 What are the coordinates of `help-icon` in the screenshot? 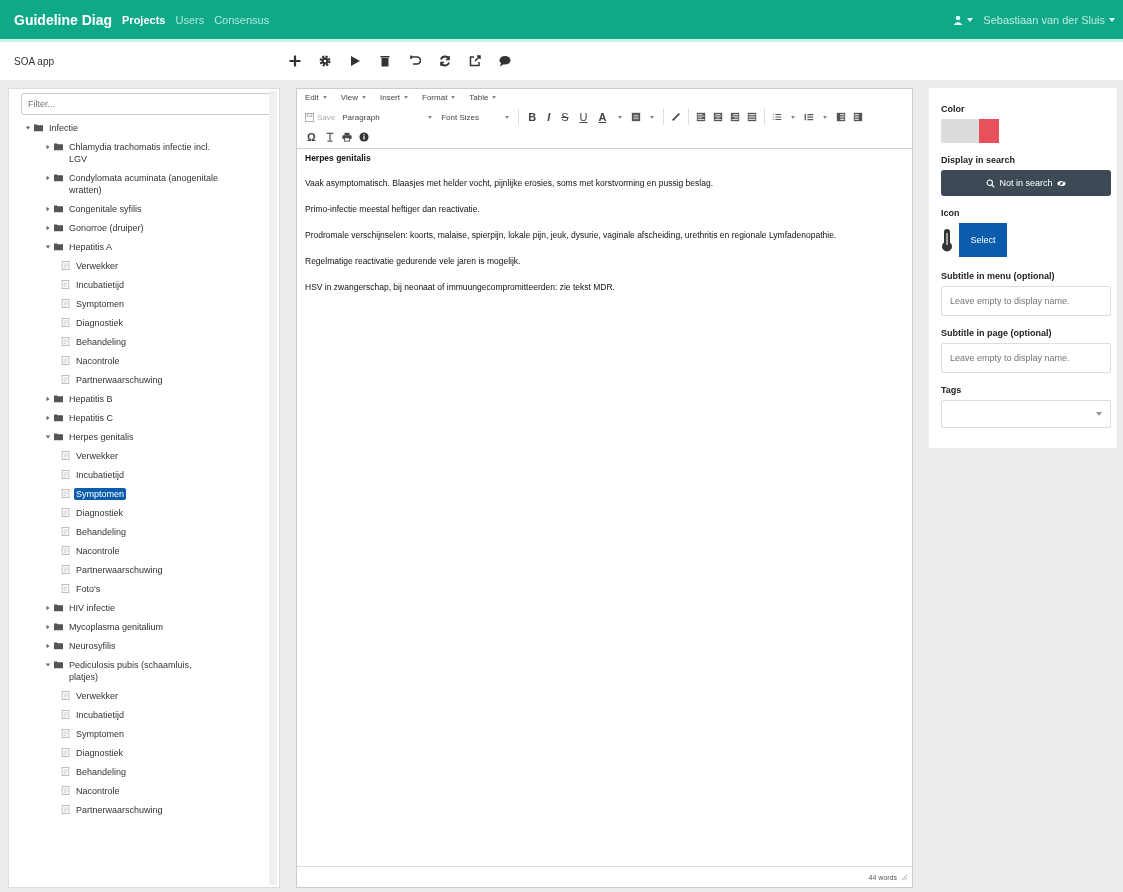 It's located at (363, 137).